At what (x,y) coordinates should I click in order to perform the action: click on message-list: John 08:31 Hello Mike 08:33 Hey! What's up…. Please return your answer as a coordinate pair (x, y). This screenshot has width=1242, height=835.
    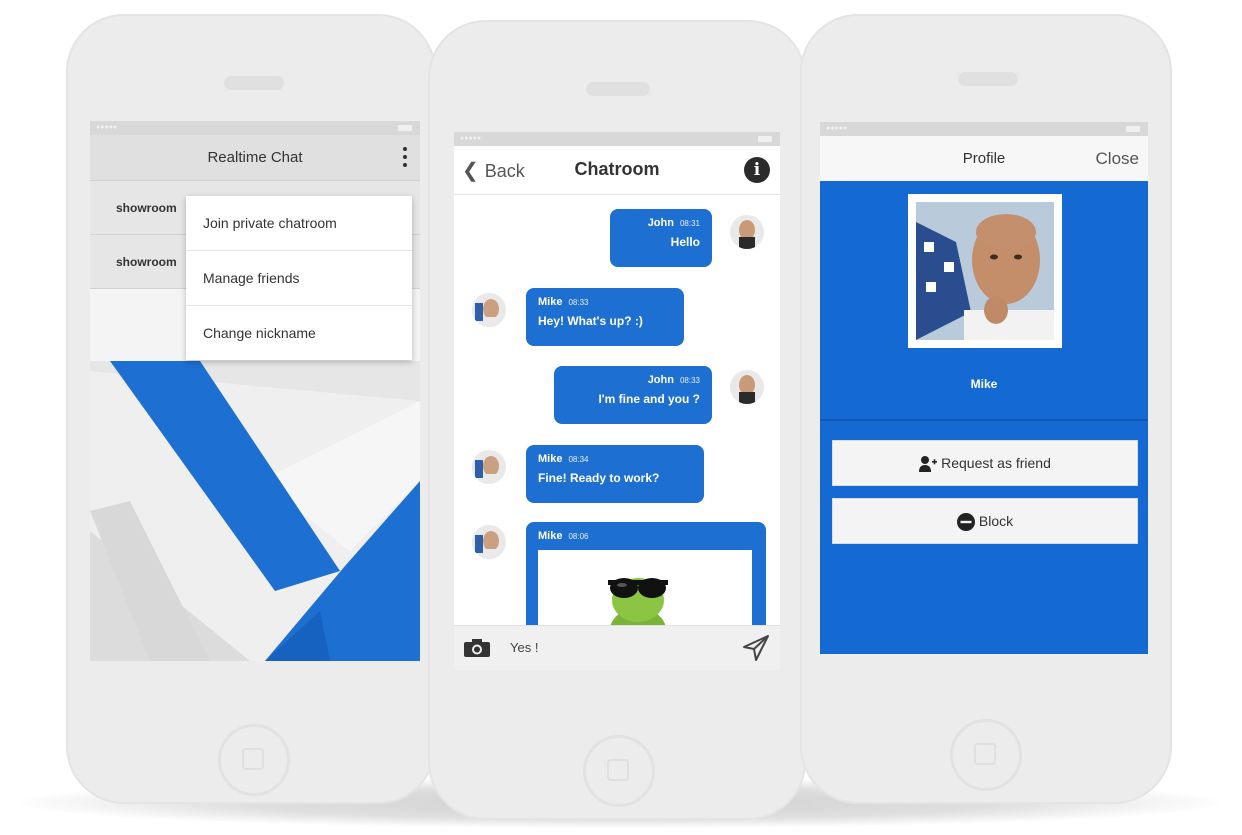
    Looking at the image, I should click on (617, 410).